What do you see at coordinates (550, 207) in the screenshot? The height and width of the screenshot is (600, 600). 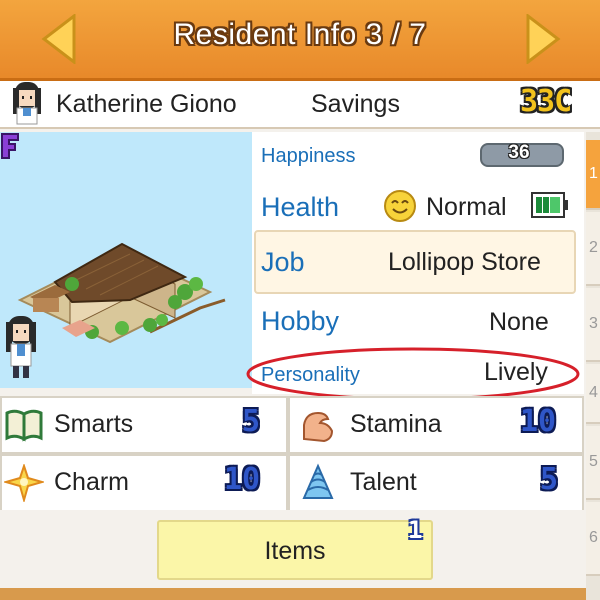 I see `battery-icon` at bounding box center [550, 207].